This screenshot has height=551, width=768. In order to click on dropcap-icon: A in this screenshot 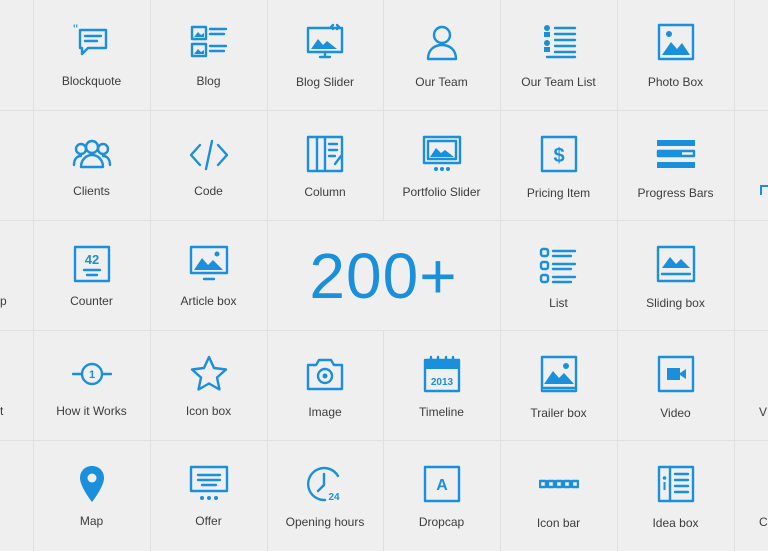, I will do `click(442, 484)`.